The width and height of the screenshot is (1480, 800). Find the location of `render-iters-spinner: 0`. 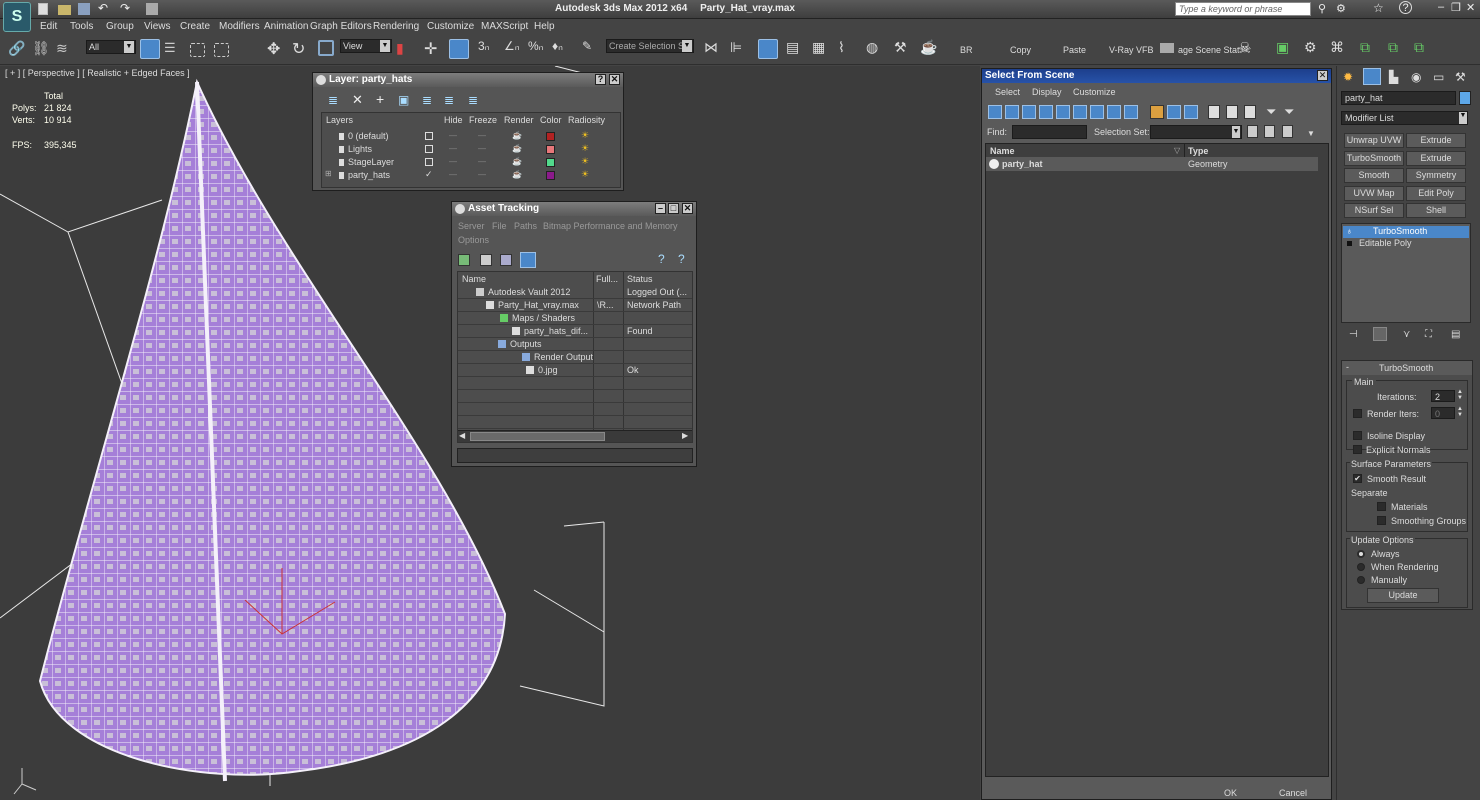

render-iters-spinner: 0 is located at coordinates (1443, 413).